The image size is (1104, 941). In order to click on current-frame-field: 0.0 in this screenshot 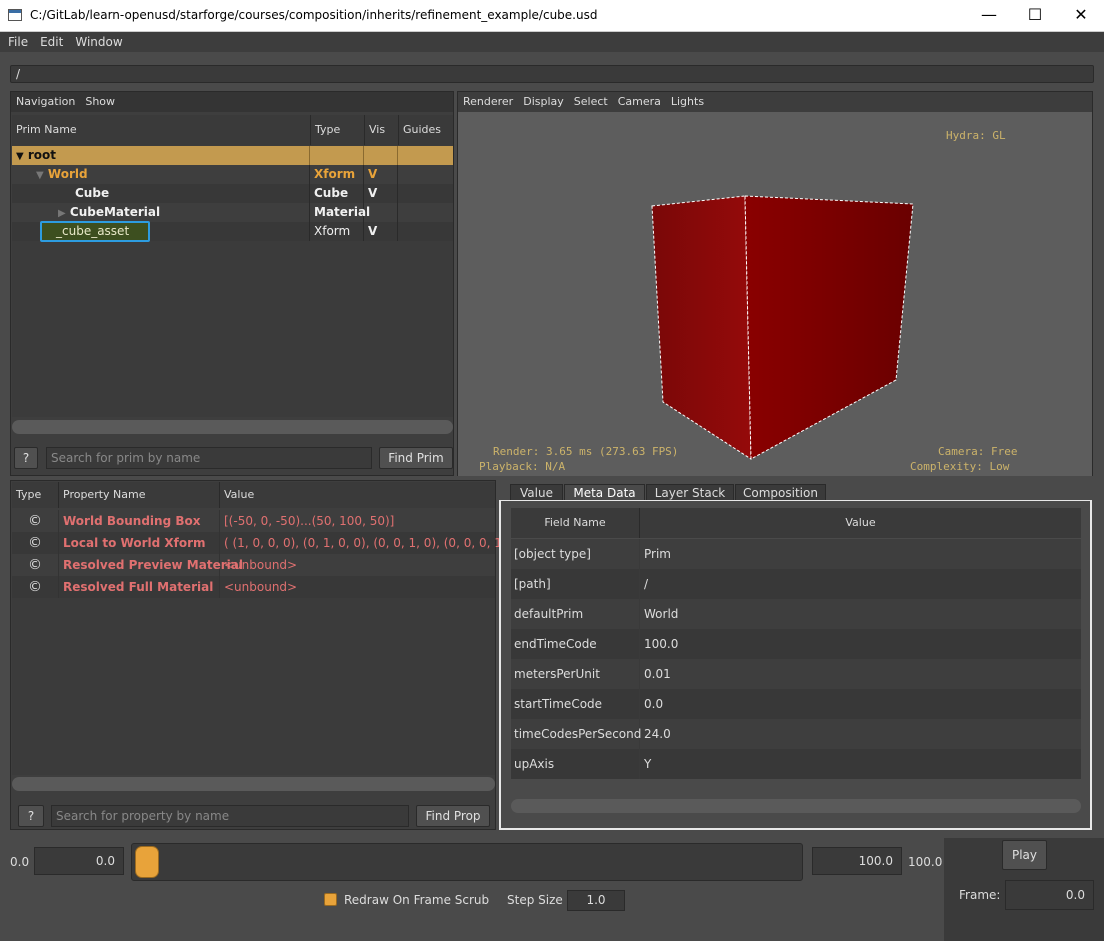, I will do `click(1049, 895)`.